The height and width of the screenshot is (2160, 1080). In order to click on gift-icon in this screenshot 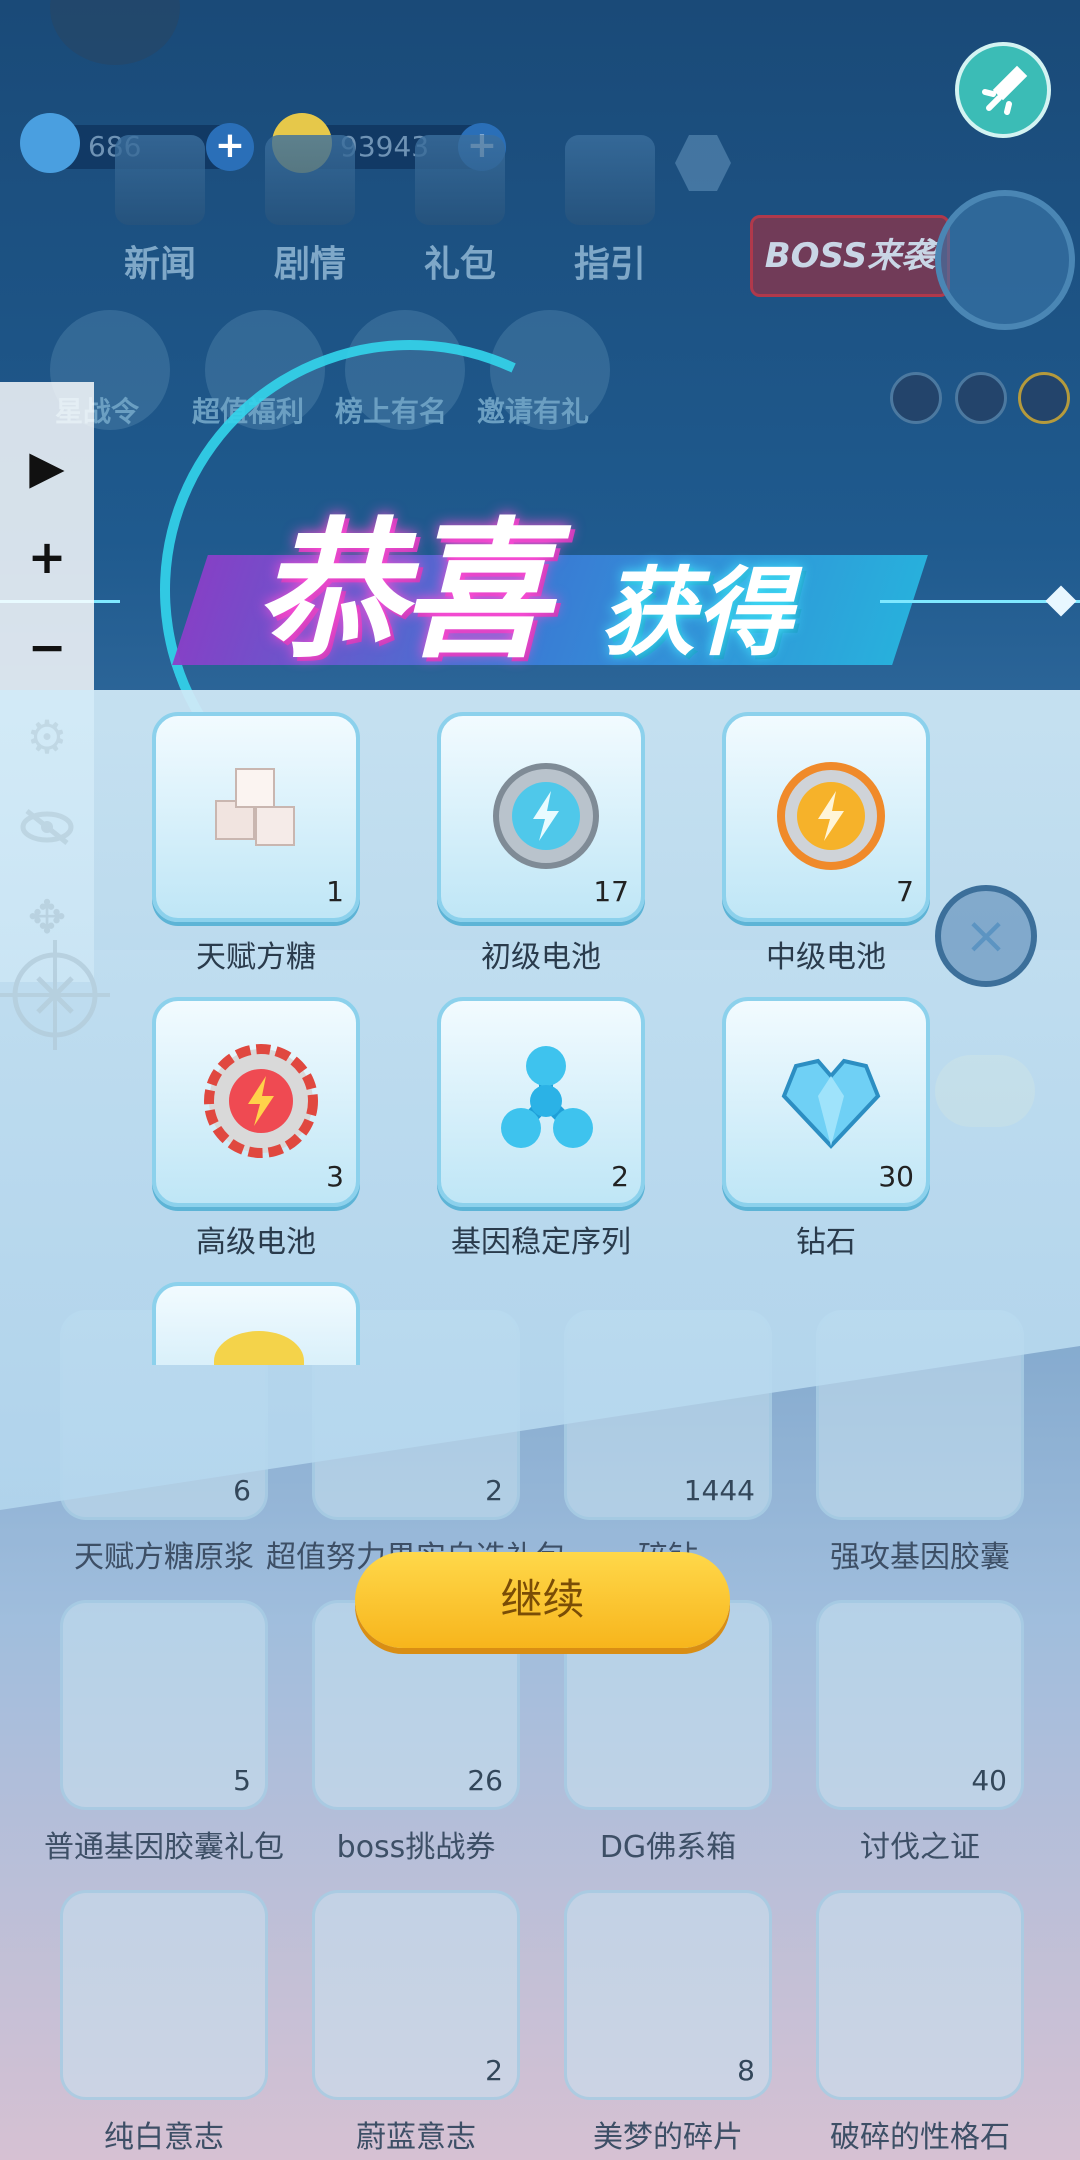, I will do `click(460, 180)`.